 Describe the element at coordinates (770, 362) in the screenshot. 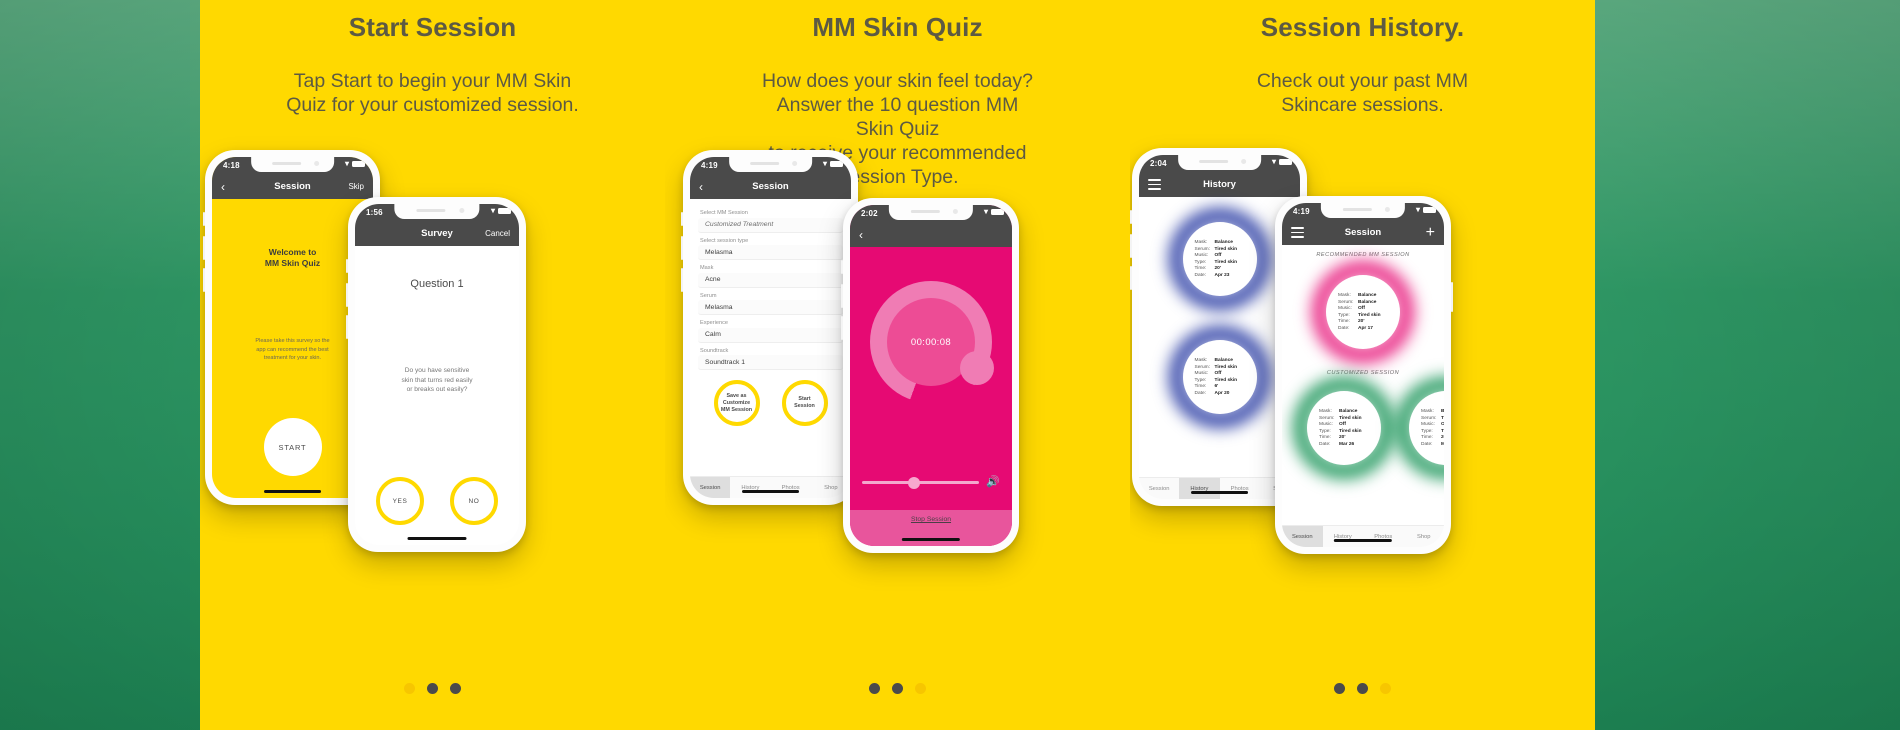

I see `soundtrack-input: Soundtrack 1` at that location.